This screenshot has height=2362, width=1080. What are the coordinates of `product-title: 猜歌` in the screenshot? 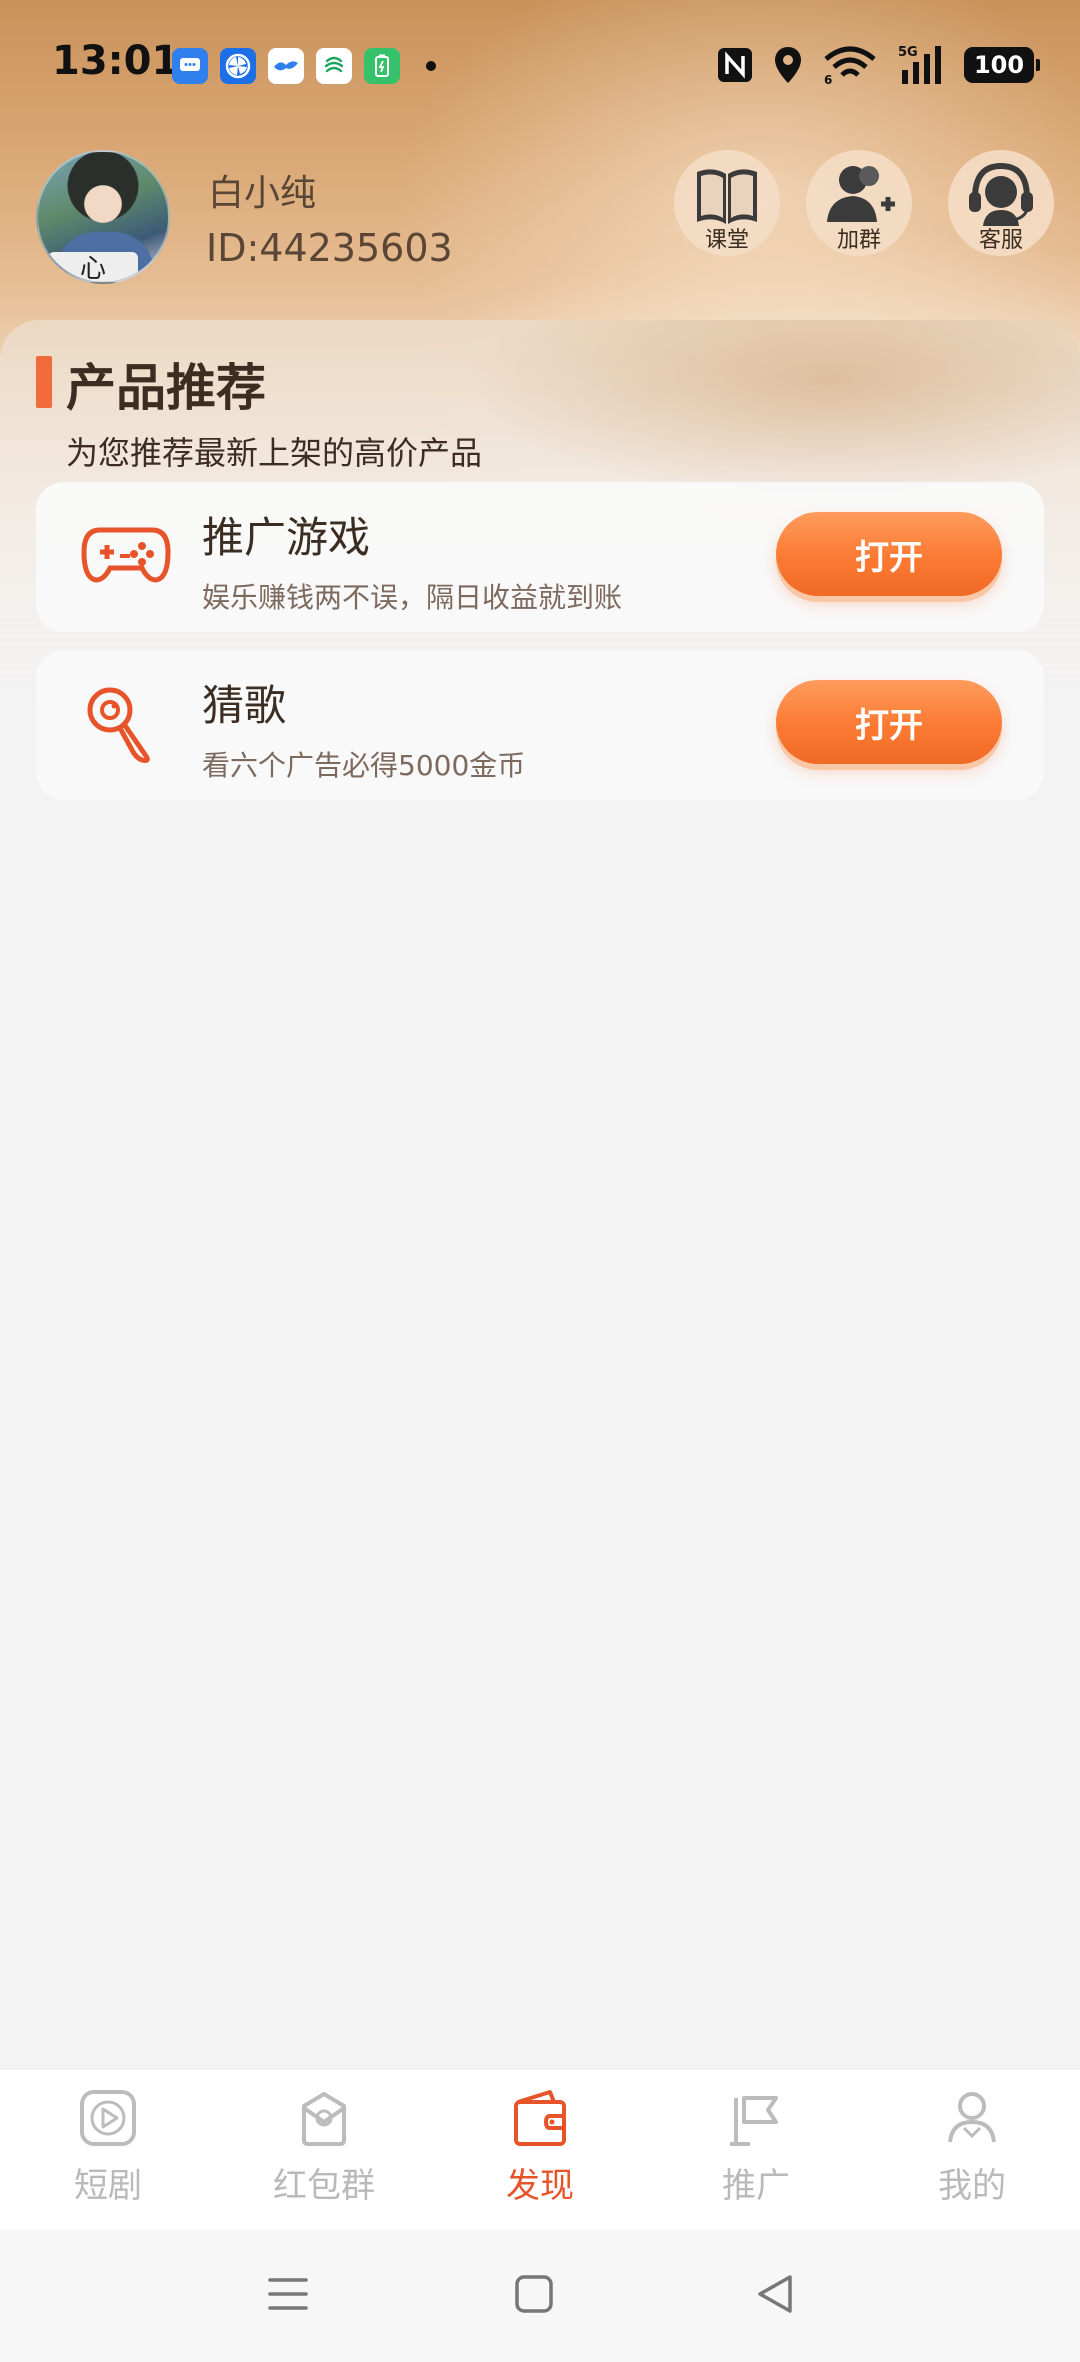 It's located at (244, 705).